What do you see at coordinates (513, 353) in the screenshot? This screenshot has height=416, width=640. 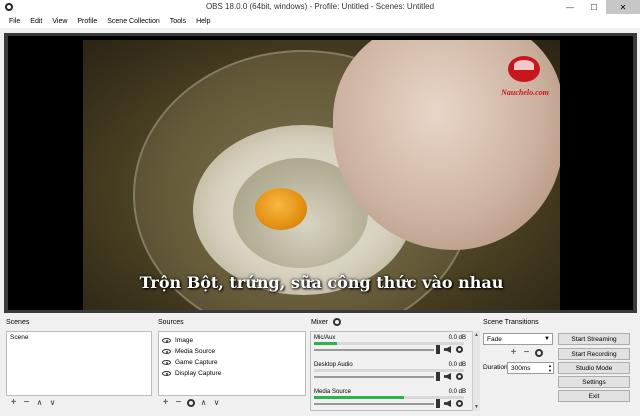 I see `add-transition-button: +` at bounding box center [513, 353].